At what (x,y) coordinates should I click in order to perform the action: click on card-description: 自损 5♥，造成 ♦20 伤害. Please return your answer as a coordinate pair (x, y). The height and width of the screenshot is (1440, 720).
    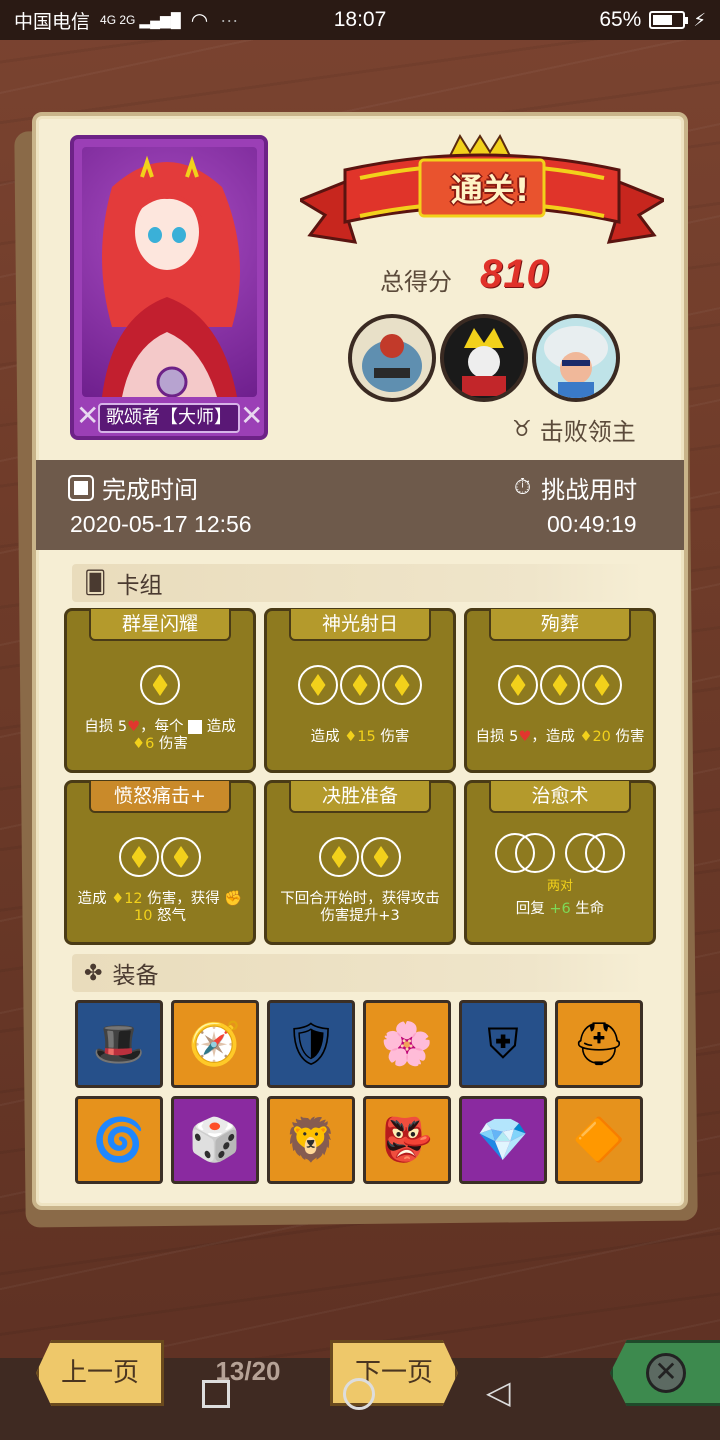
    Looking at the image, I should click on (560, 737).